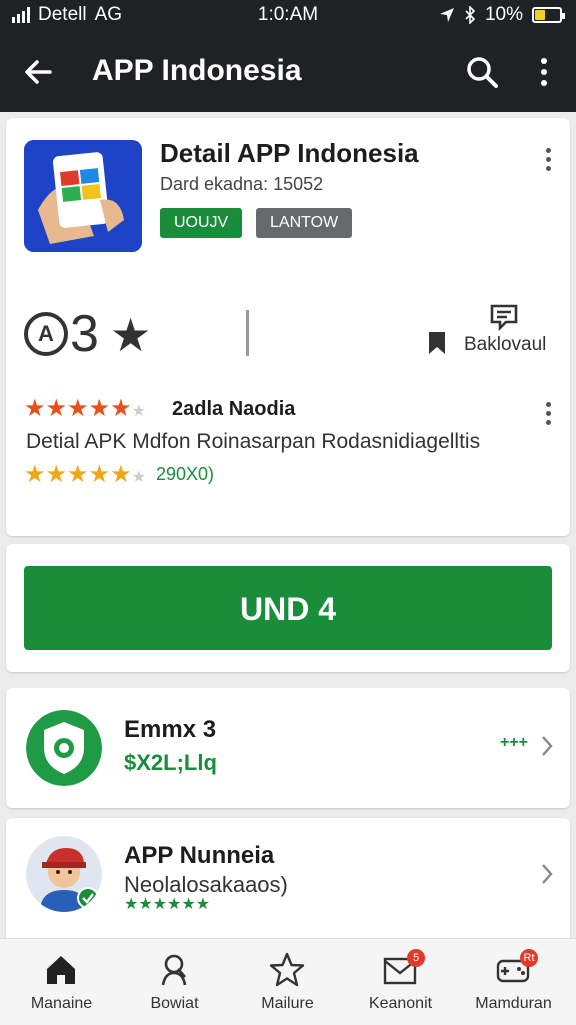 The width and height of the screenshot is (576, 1025). Describe the element at coordinates (513, 742) in the screenshot. I see `list-item-trailing: +++` at that location.